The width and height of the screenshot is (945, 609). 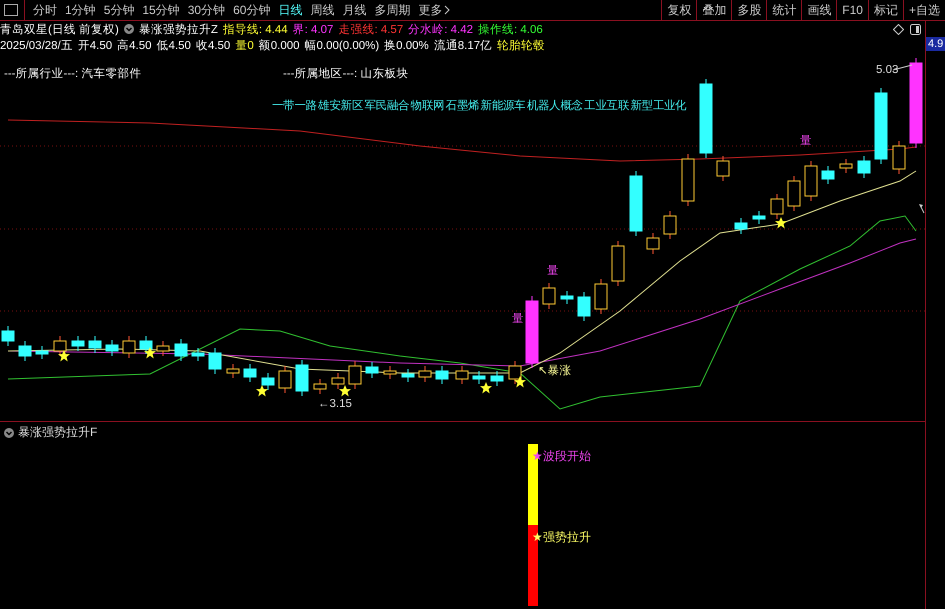 What do you see at coordinates (354, 10) in the screenshot?
I see `period-tab: 月线` at bounding box center [354, 10].